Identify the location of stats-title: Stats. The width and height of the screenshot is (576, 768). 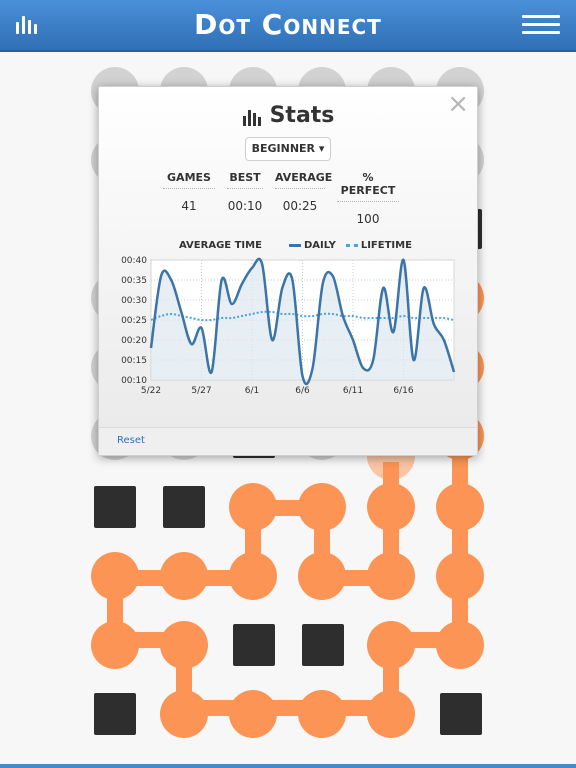
(288, 115).